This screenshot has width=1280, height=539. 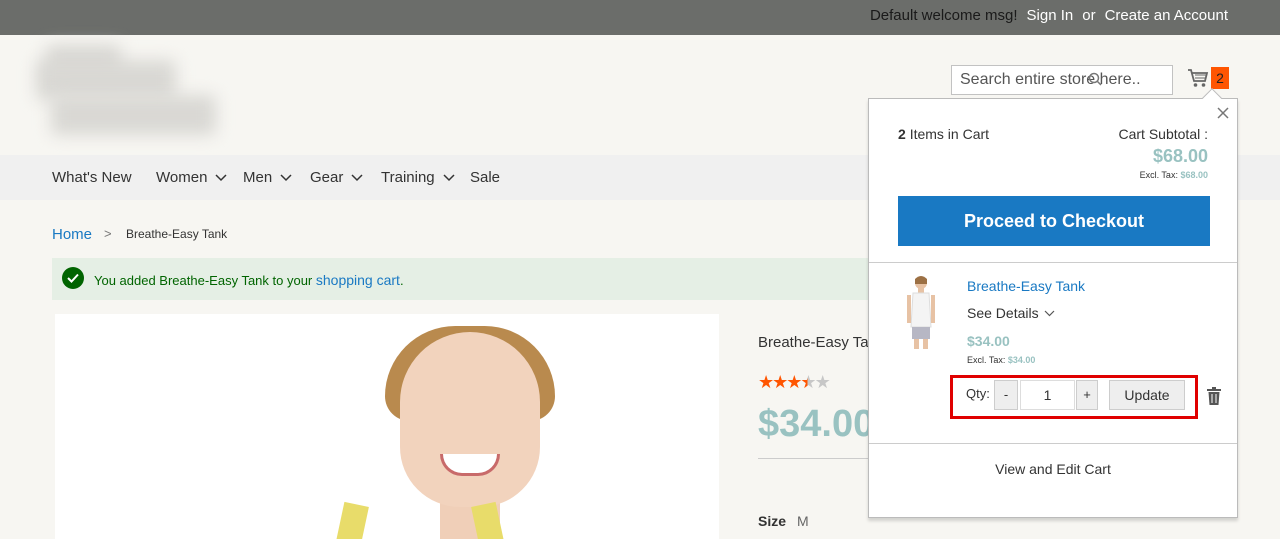 What do you see at coordinates (336, 177) in the screenshot?
I see `nav-item-gear: Gear` at bounding box center [336, 177].